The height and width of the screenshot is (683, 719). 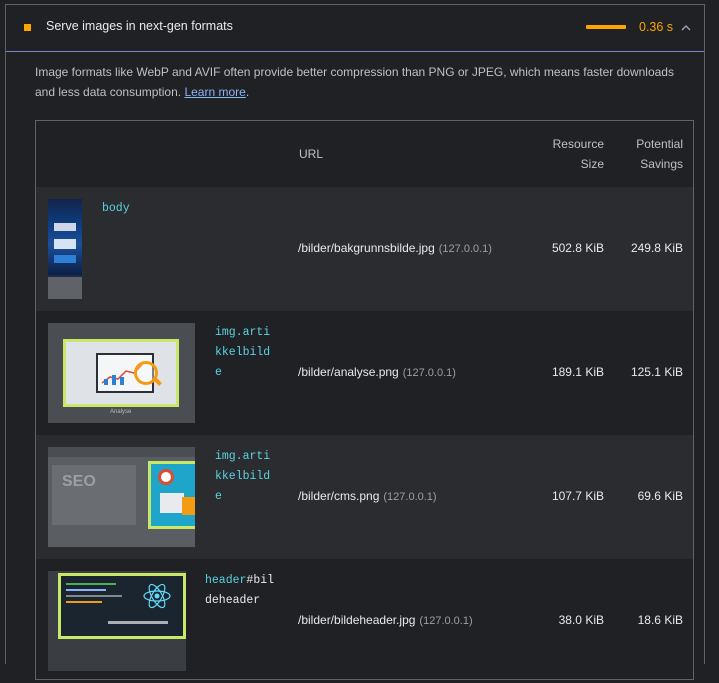 I want to click on average-score-icon, so click(x=27, y=27).